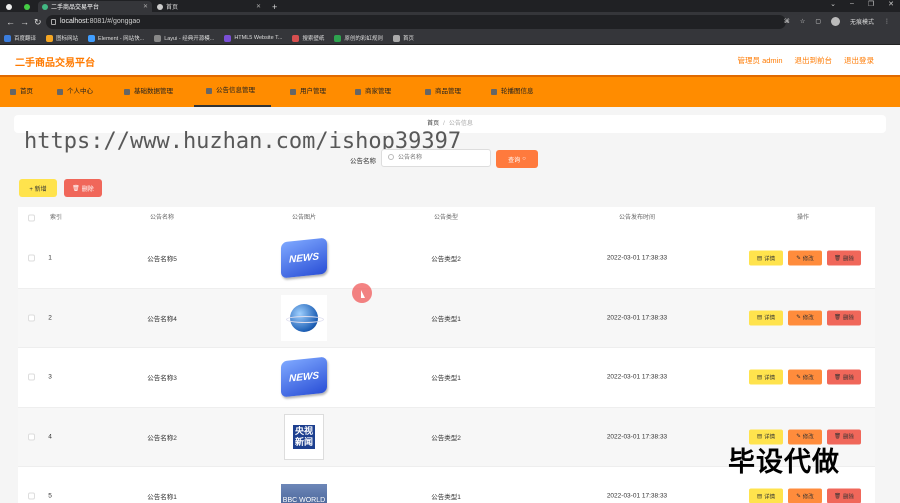 The image size is (900, 503). I want to click on bookmark-item: 首页, so click(403, 38).